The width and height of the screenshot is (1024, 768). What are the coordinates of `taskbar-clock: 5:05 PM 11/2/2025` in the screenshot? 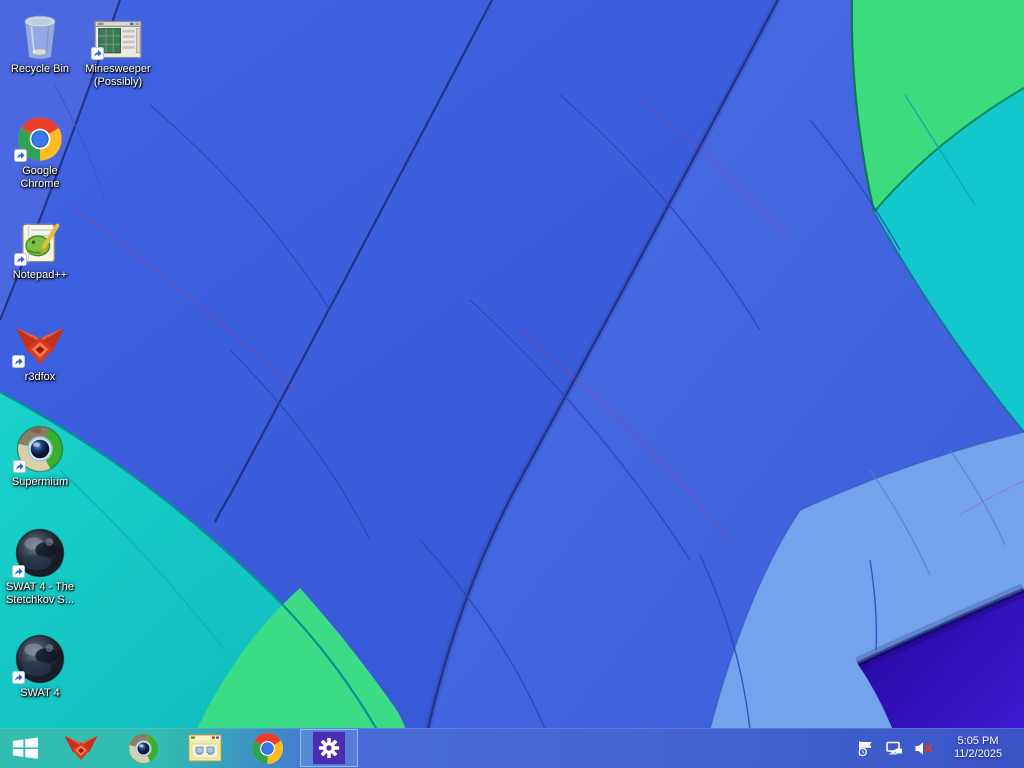 It's located at (978, 748).